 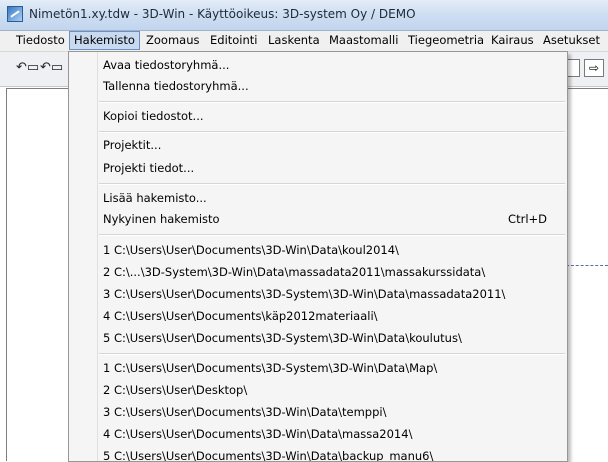 I want to click on menu-maastomalli: Maastomalli, so click(x=363, y=40).